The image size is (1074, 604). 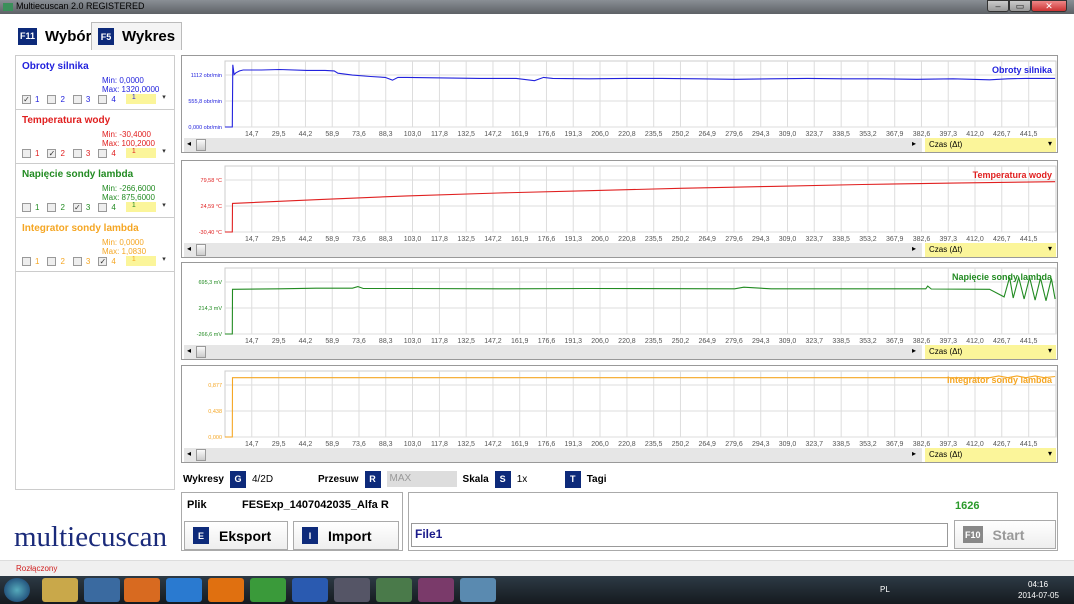 What do you see at coordinates (547, 134) in the screenshot?
I see `x-tick-label: 176,6` at bounding box center [547, 134].